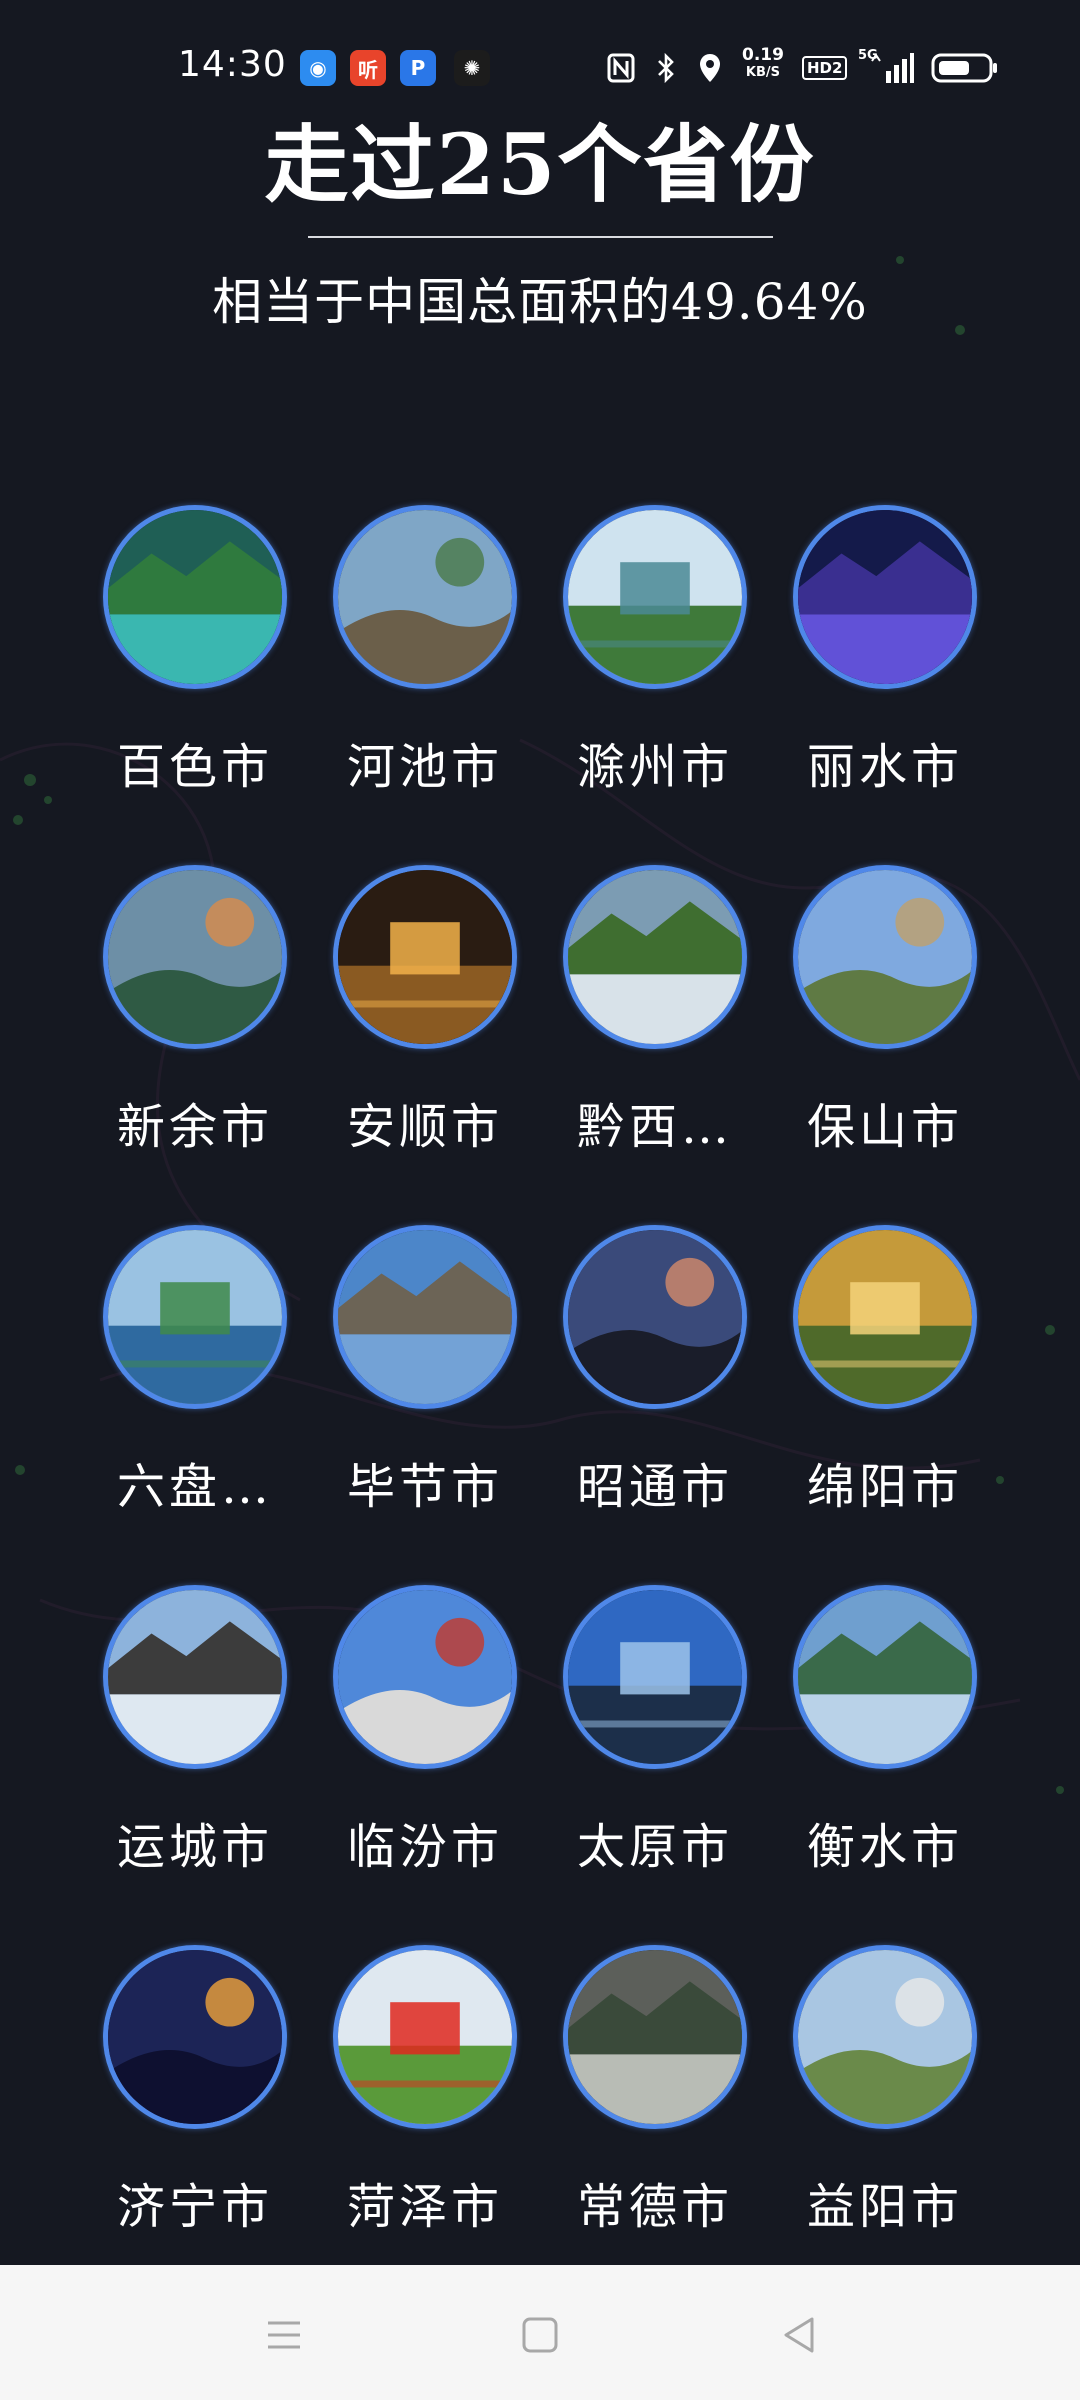 The height and width of the screenshot is (2400, 1080). What do you see at coordinates (540, 302) in the screenshot?
I see `area-subtitle: 相当于中国总面积的49.64%` at bounding box center [540, 302].